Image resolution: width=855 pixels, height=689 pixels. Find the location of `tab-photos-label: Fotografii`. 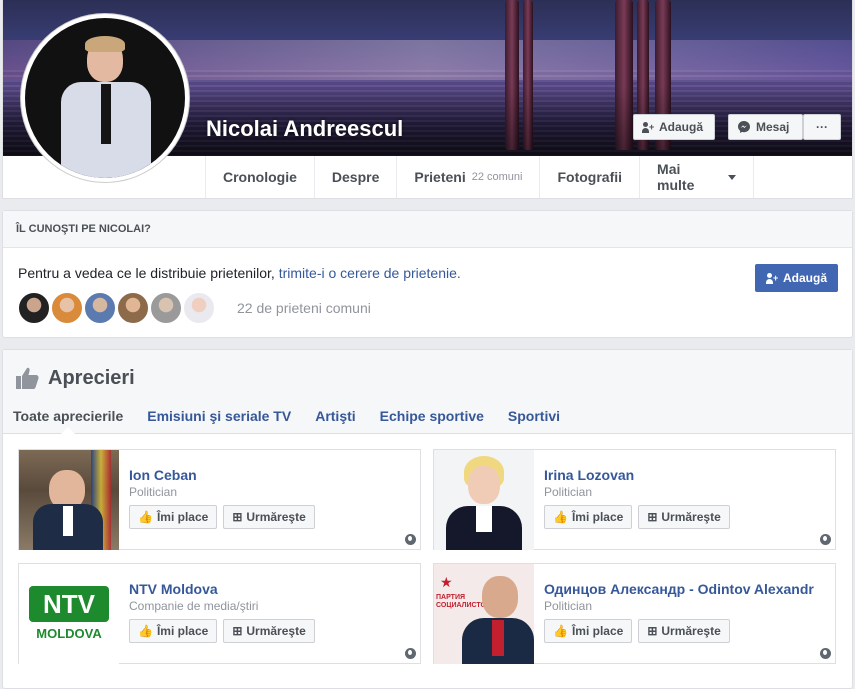

tab-photos-label: Fotografii is located at coordinates (590, 177).